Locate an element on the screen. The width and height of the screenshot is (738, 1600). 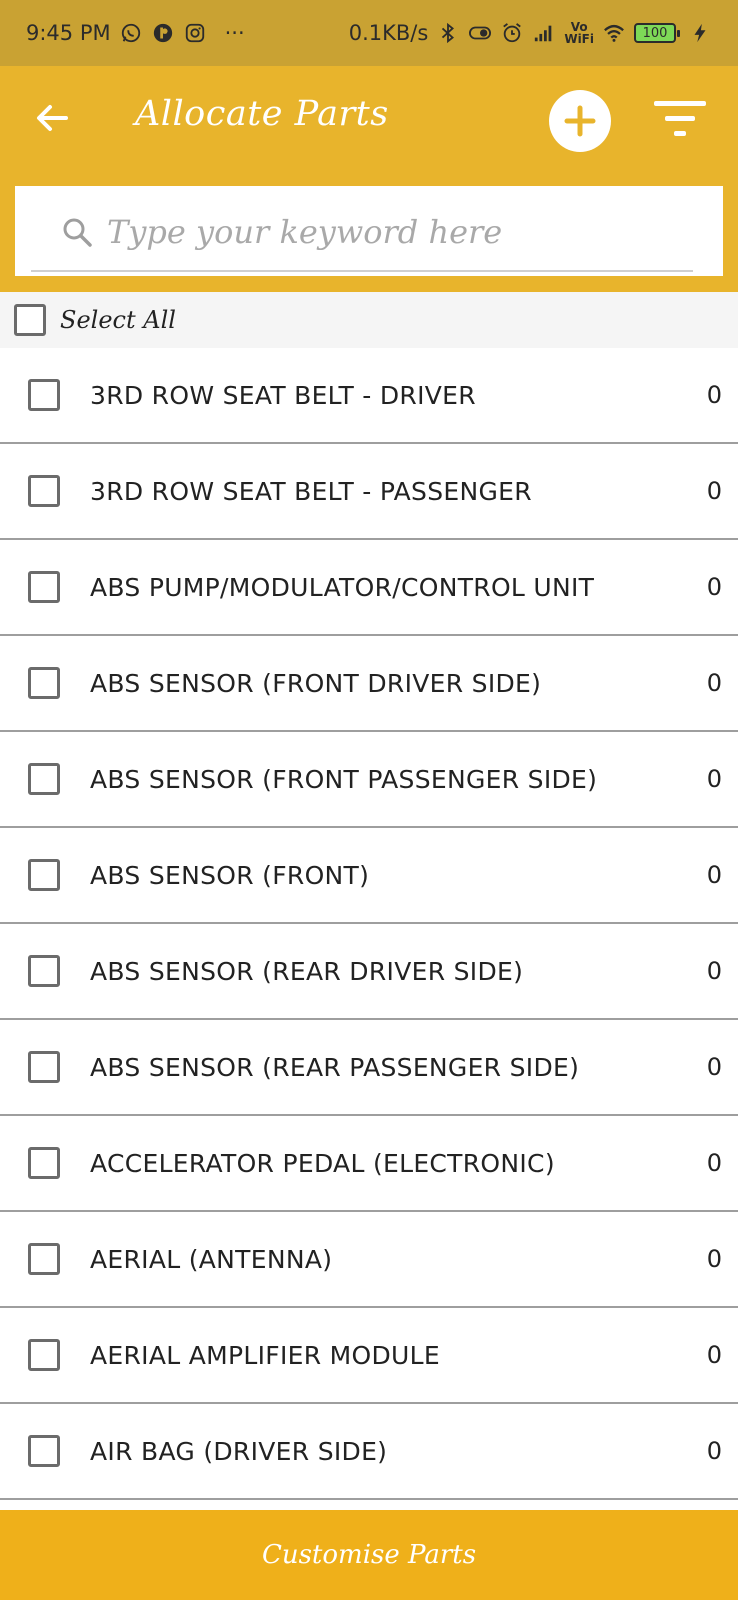
filter-icon is located at coordinates (680, 118).